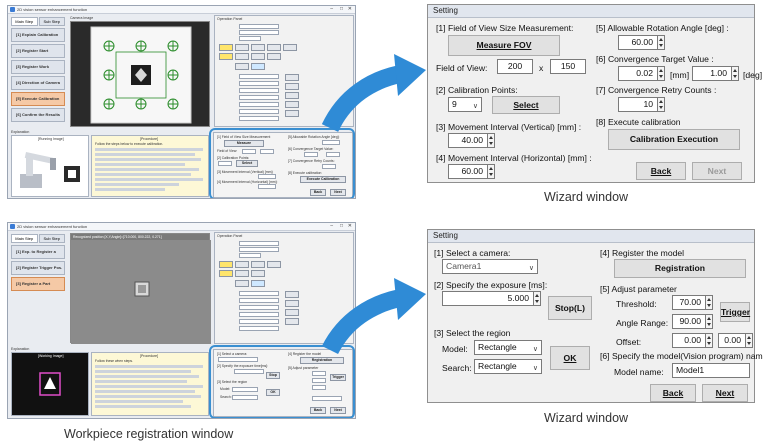 This screenshot has width=763, height=444. I want to click on arrow-head-top, so click(410, 75).